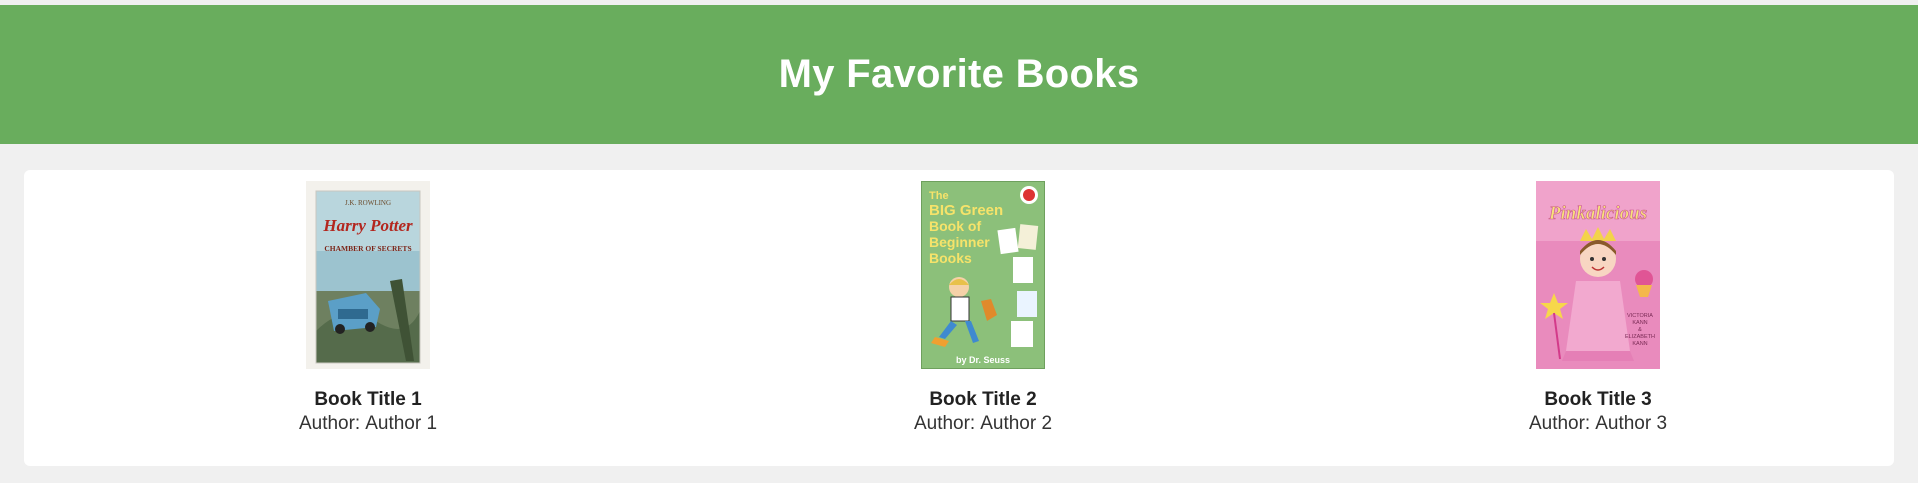  What do you see at coordinates (950, 258) in the screenshot?
I see `cover-line-5: Books` at bounding box center [950, 258].